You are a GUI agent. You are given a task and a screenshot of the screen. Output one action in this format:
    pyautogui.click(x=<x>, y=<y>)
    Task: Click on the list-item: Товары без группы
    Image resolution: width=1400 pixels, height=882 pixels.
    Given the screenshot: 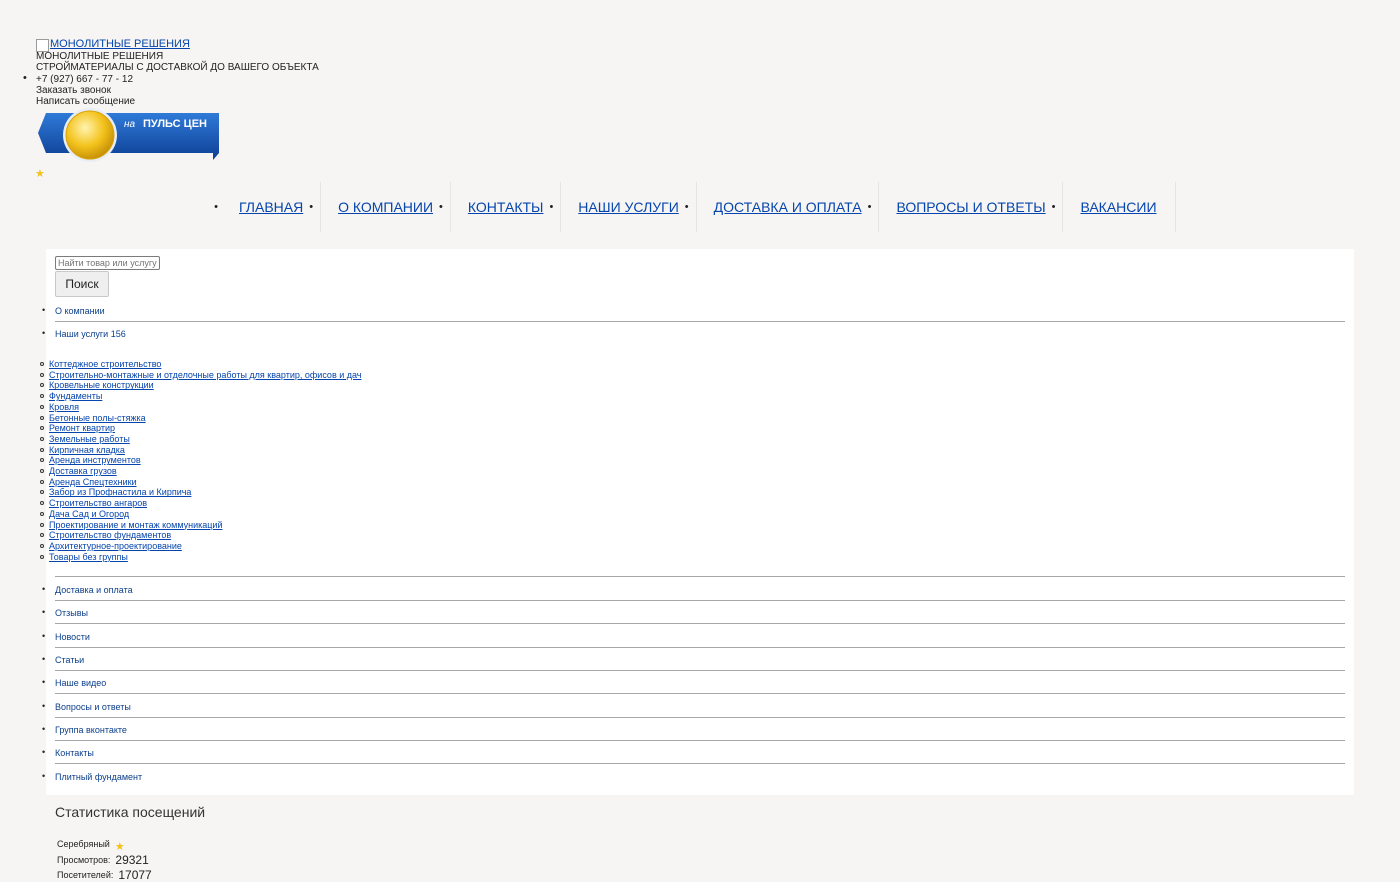 What is the action you would take?
    pyautogui.click(x=201, y=557)
    